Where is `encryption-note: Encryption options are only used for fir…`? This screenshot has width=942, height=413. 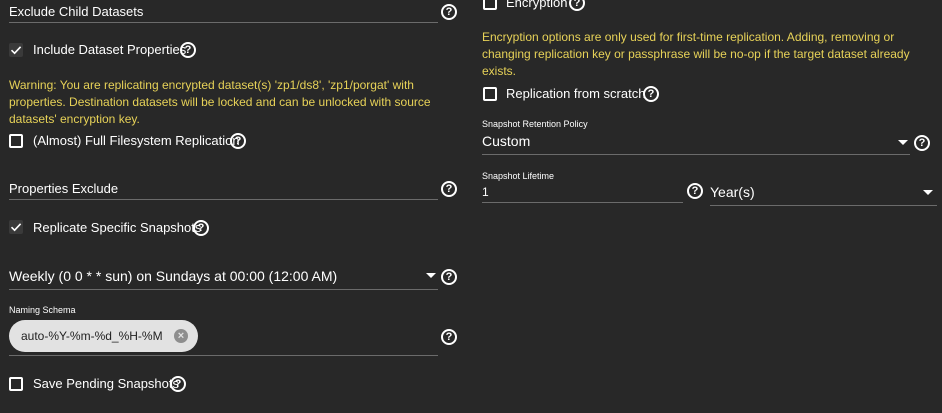 encryption-note: Encryption options are only used for fir… is located at coordinates (707, 54).